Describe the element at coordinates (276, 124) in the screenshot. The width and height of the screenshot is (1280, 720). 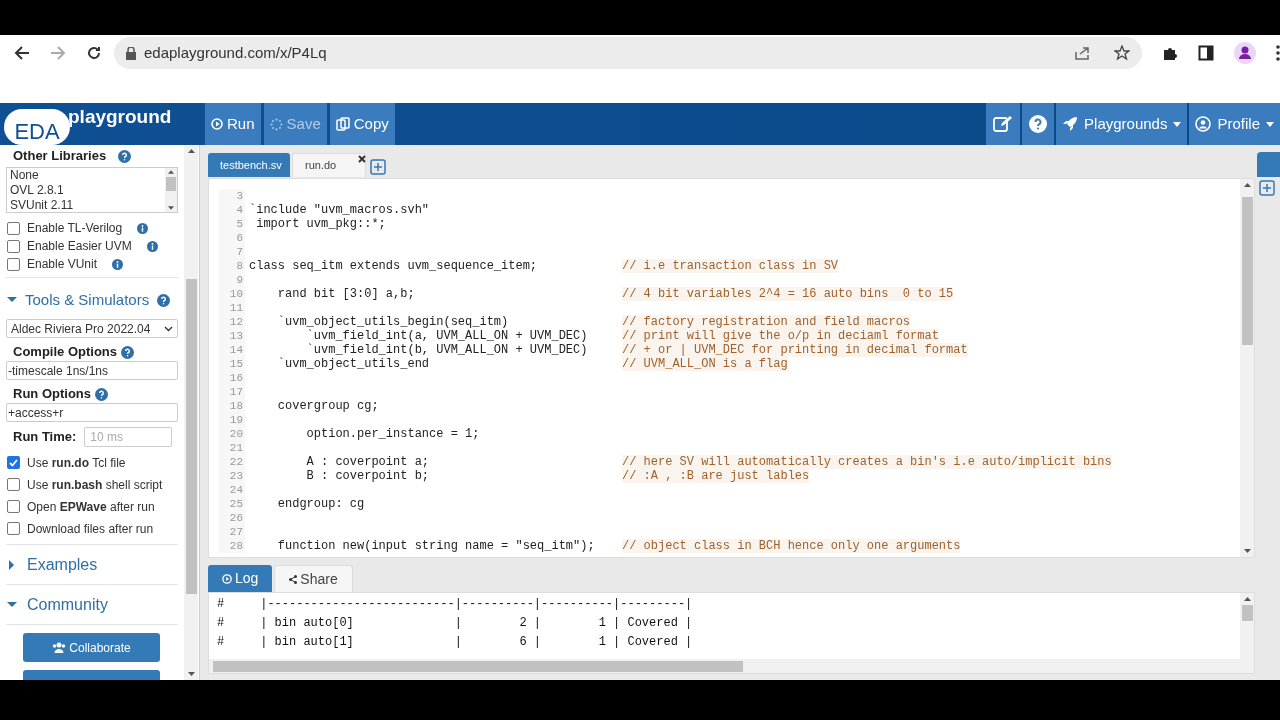
I see `spinner-icon` at that location.